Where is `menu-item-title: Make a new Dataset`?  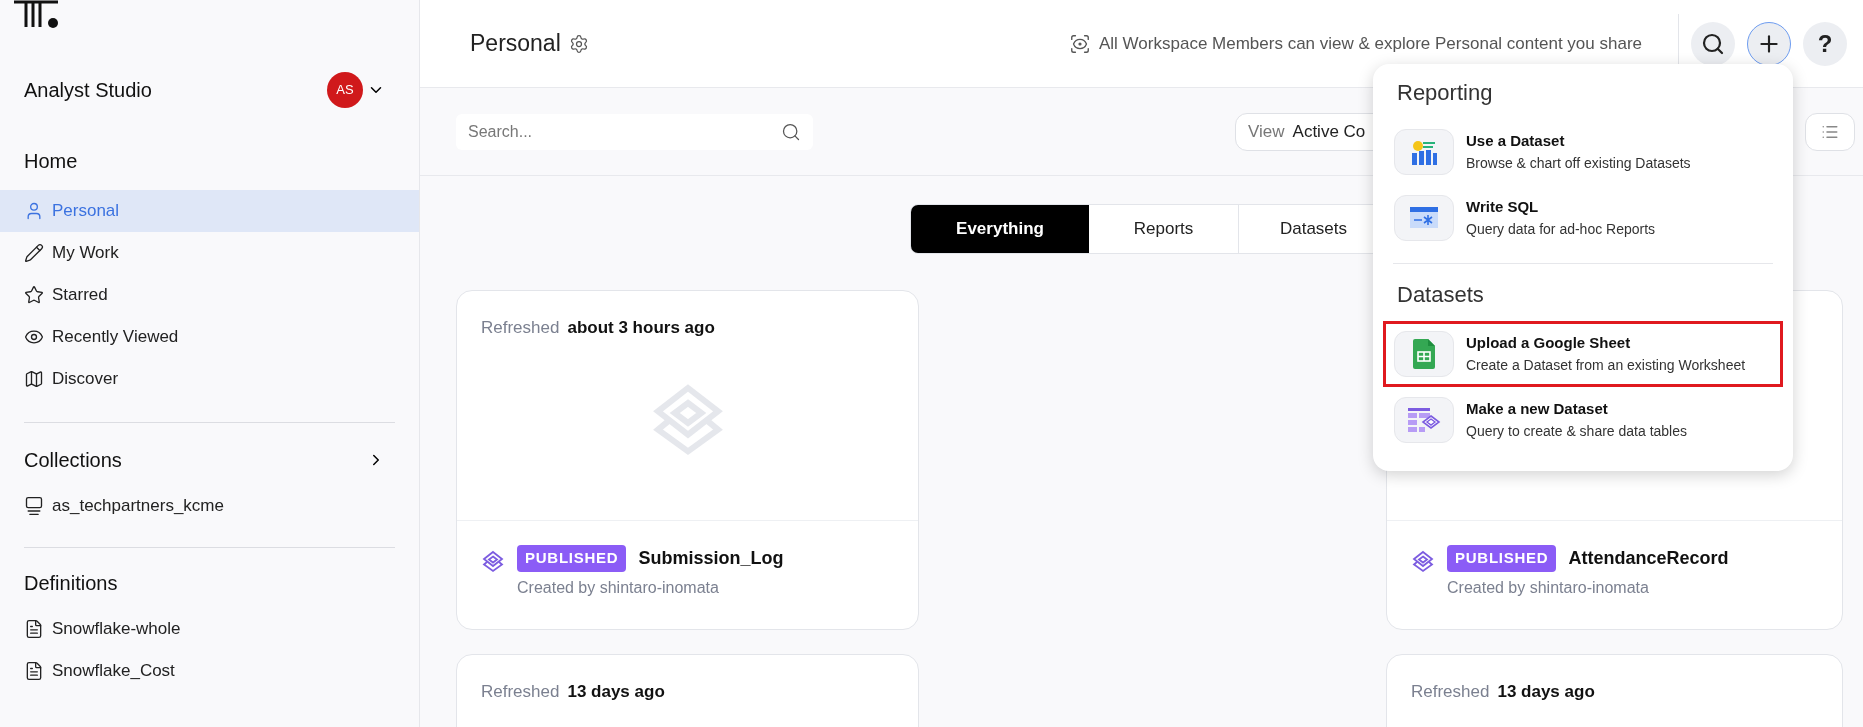 menu-item-title: Make a new Dataset is located at coordinates (1537, 409).